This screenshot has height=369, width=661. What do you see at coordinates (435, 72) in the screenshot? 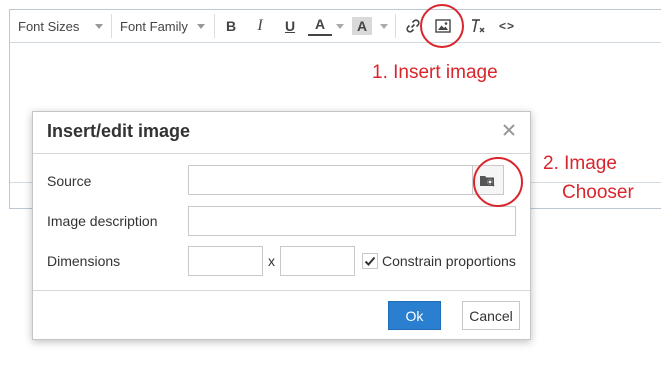
I see `annotation-insert-image: 1. Insert image` at bounding box center [435, 72].